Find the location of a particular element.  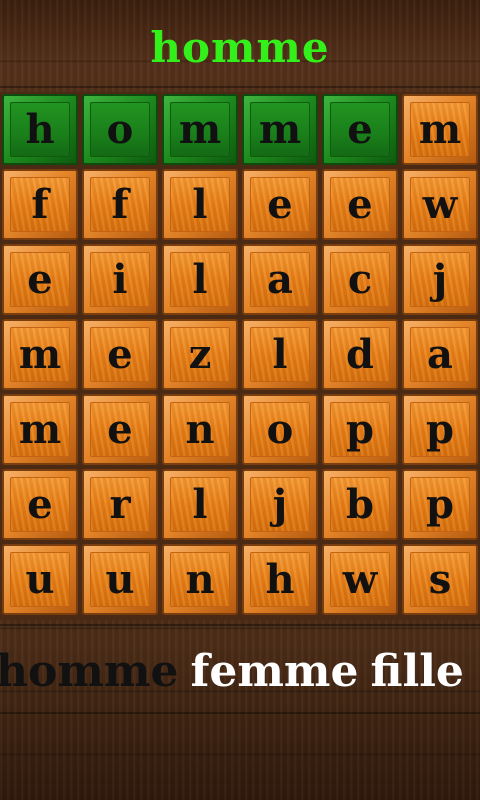

letter-tile: r is located at coordinates (120, 504).